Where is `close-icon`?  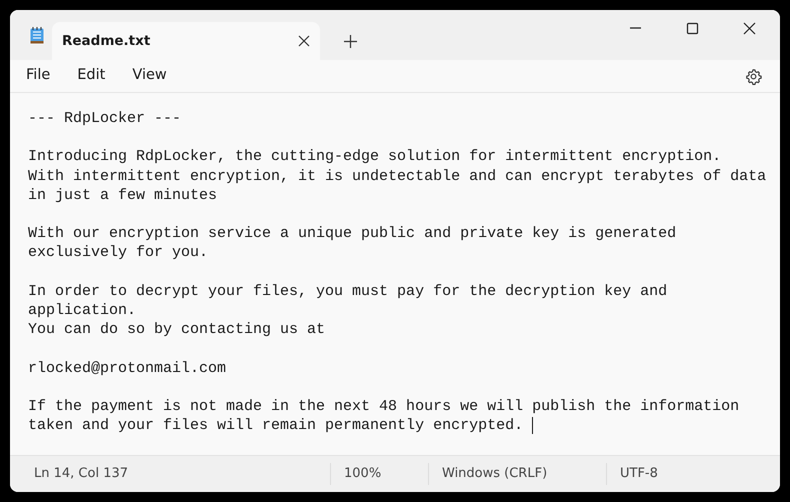
close-icon is located at coordinates (749, 28).